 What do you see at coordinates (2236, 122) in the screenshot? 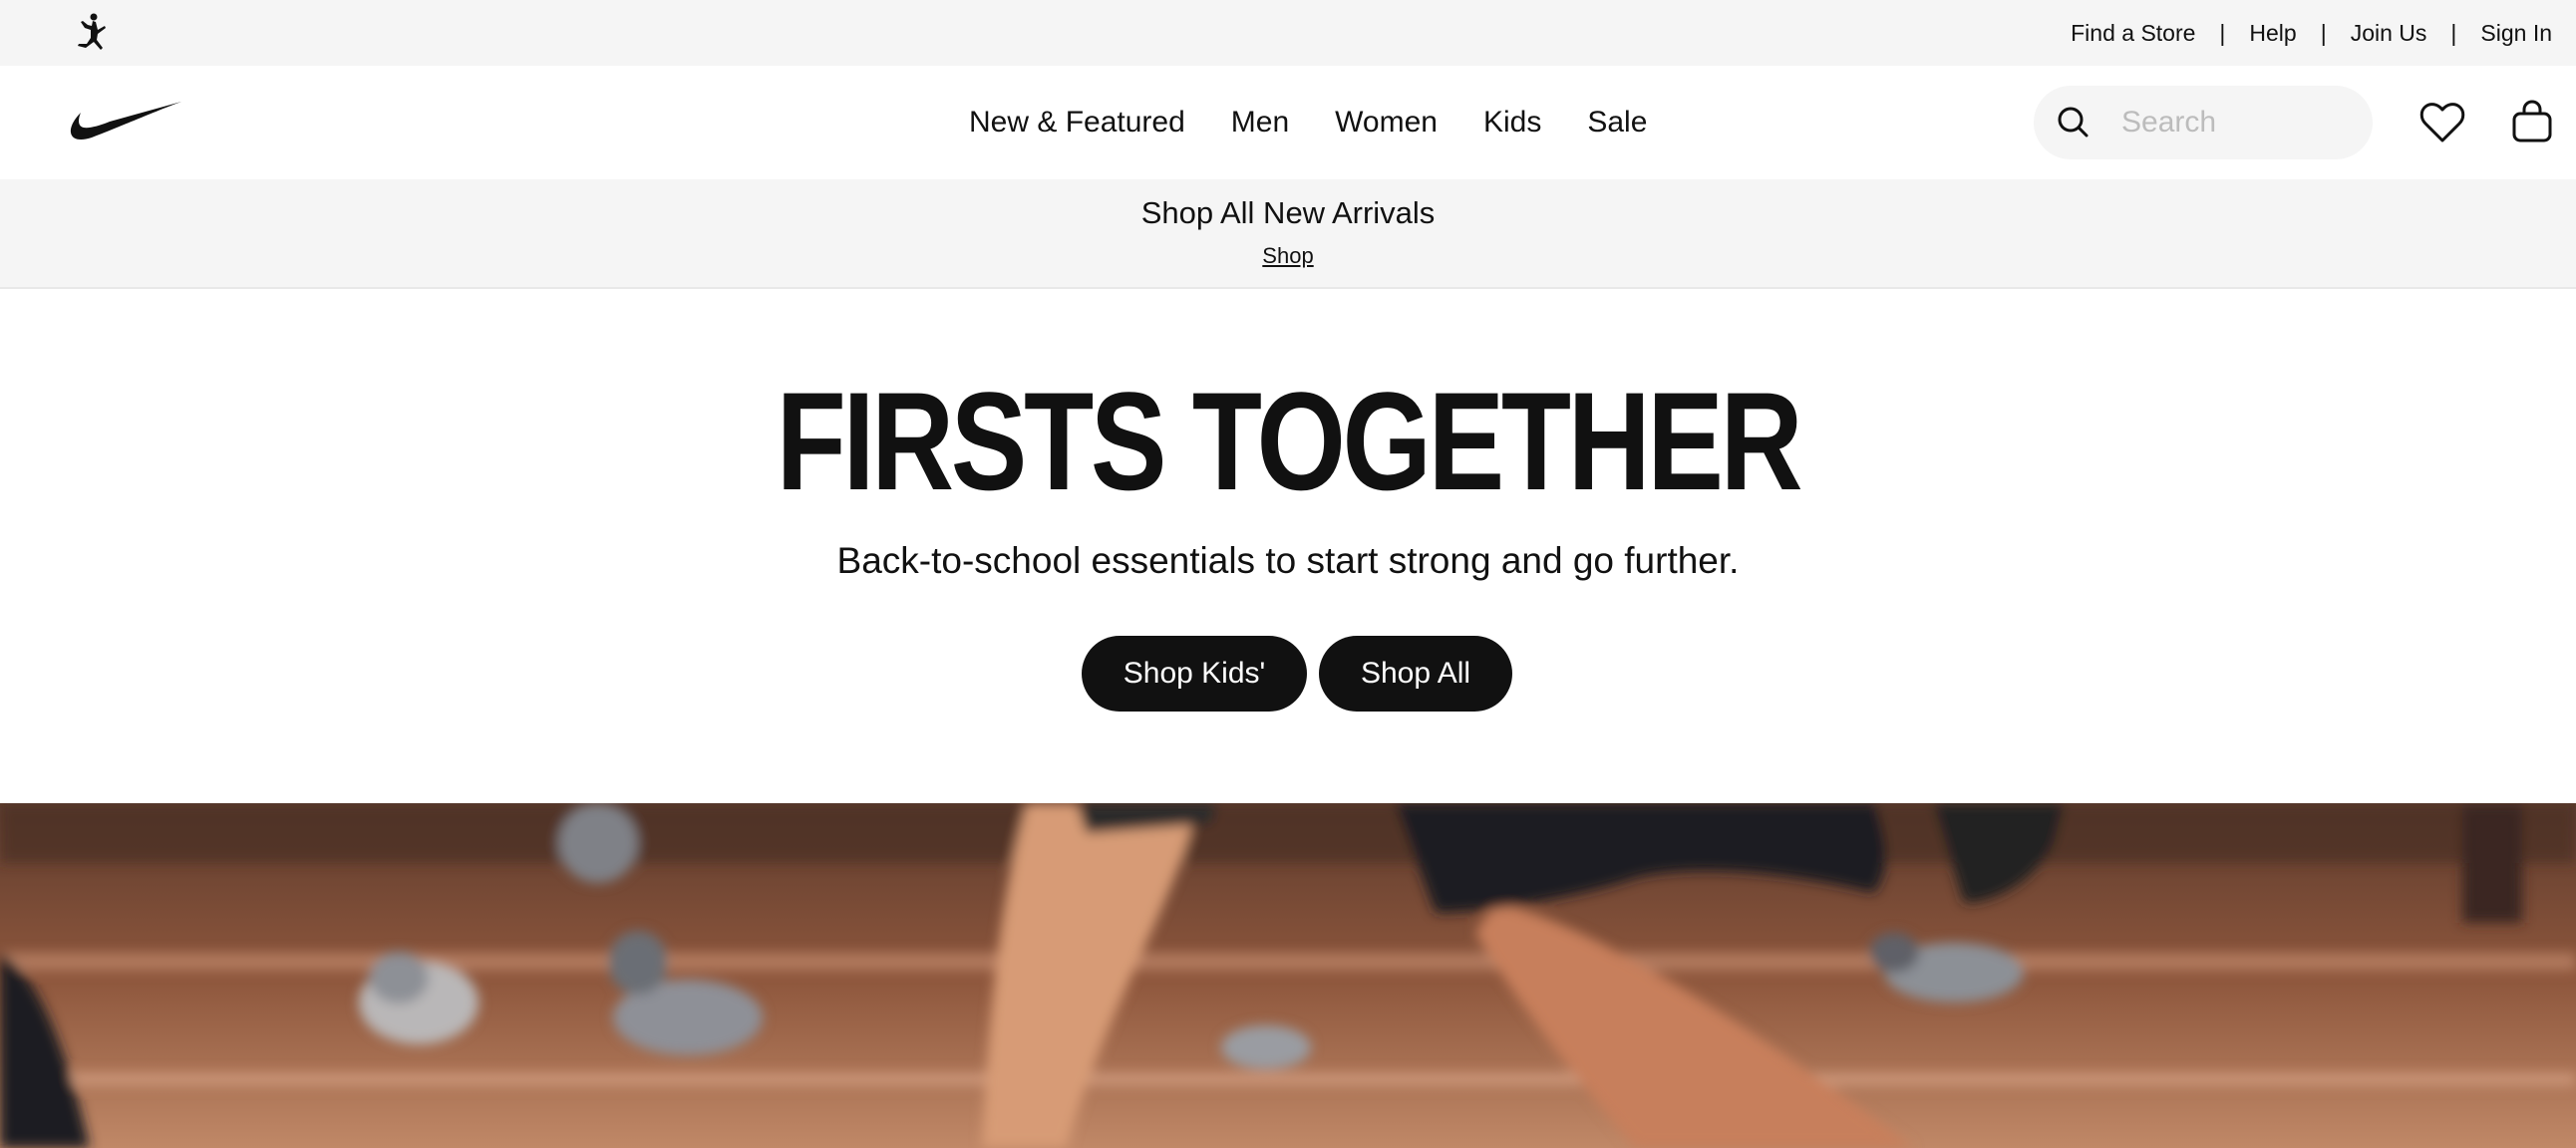
I see `search-input` at bounding box center [2236, 122].